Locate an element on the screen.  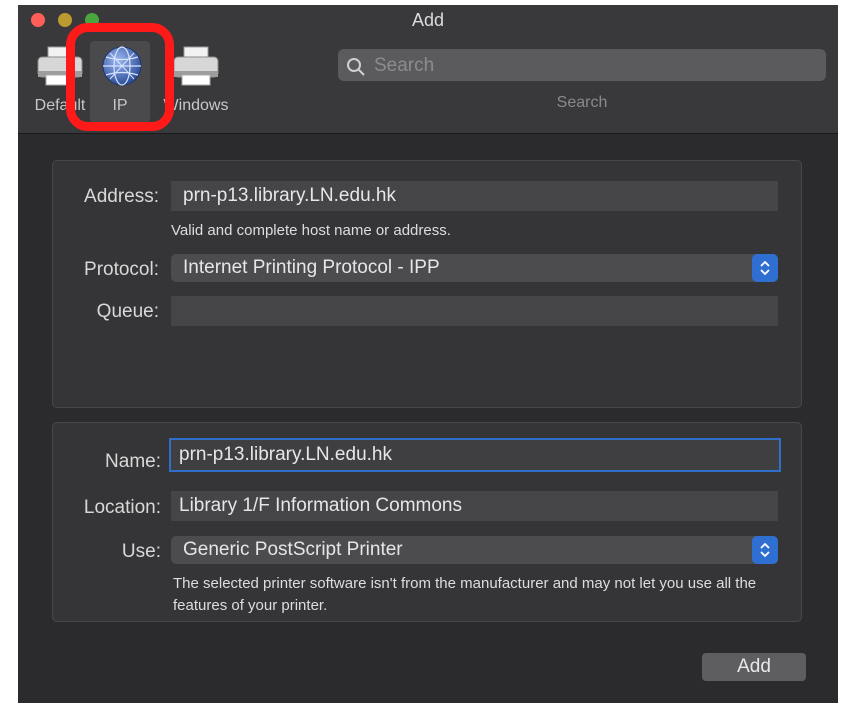
protocol-value: Internet Printing Protocol - IPP is located at coordinates (311, 267).